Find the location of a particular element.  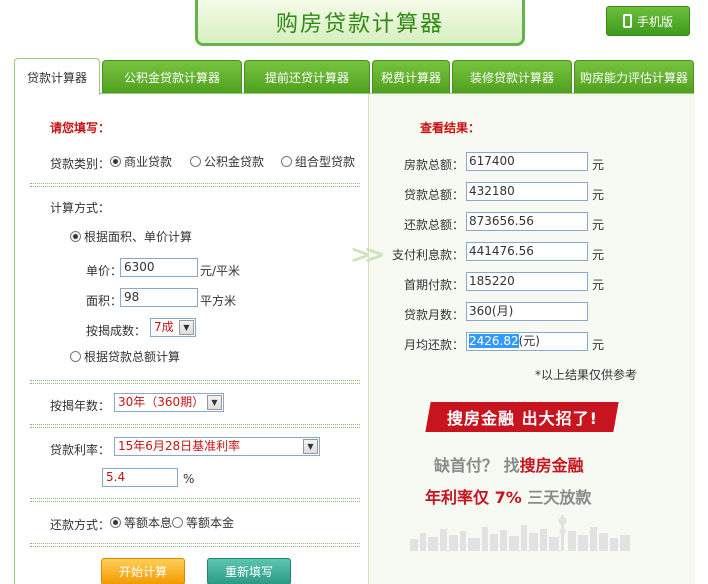

form-section-title: 请您填写： is located at coordinates (80, 128).